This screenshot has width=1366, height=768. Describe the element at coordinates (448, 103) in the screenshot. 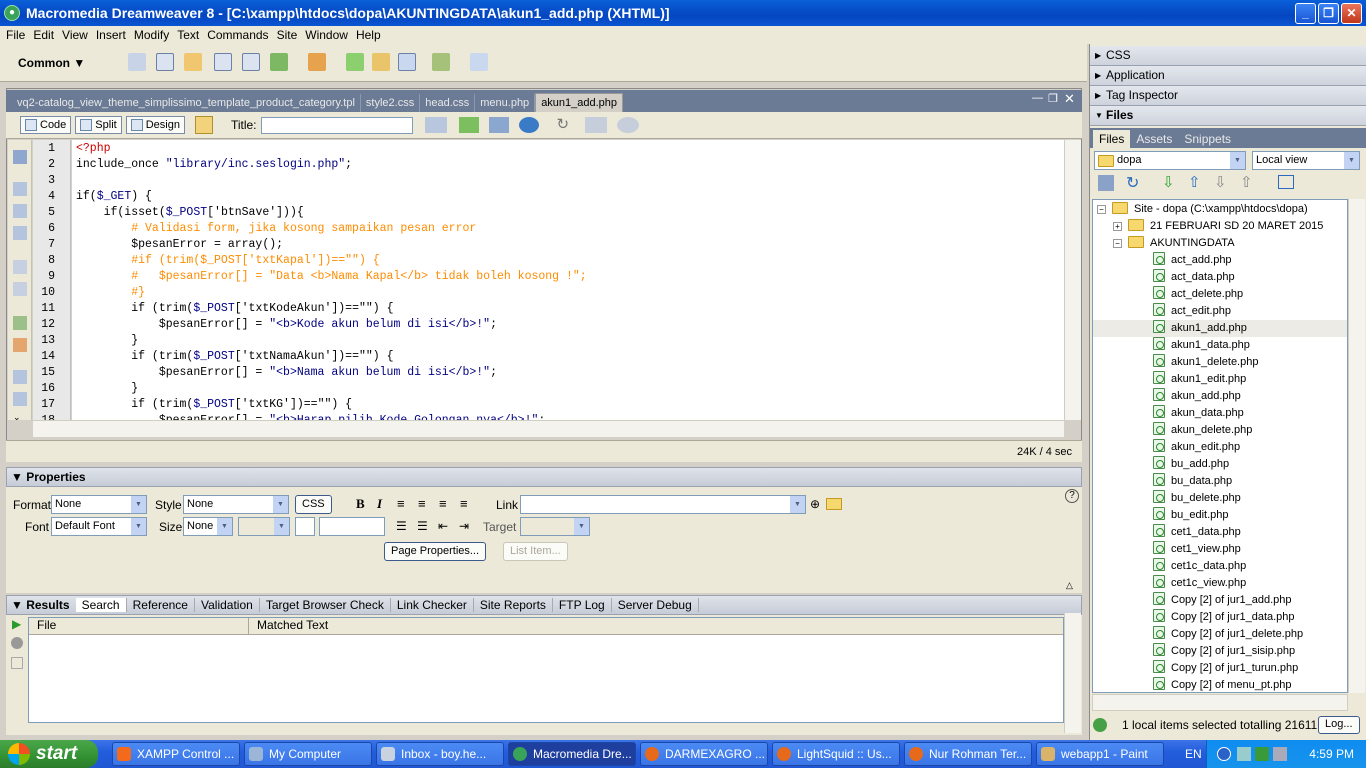

I see `doc-tab-head-css: head.css` at that location.